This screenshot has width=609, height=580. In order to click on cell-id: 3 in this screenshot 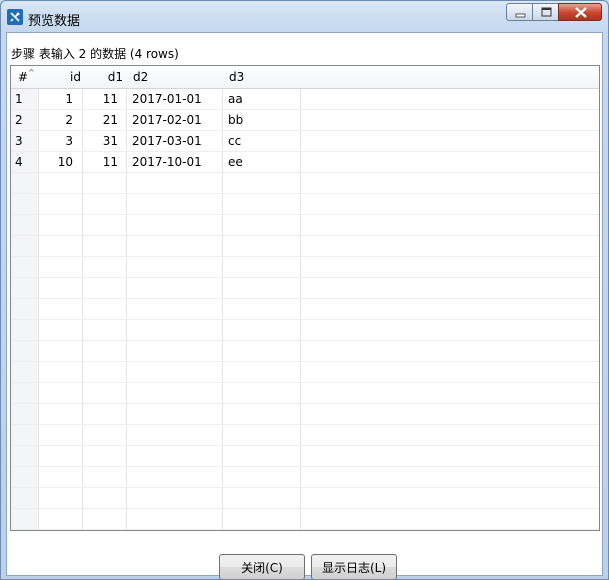, I will do `click(56, 141)`.